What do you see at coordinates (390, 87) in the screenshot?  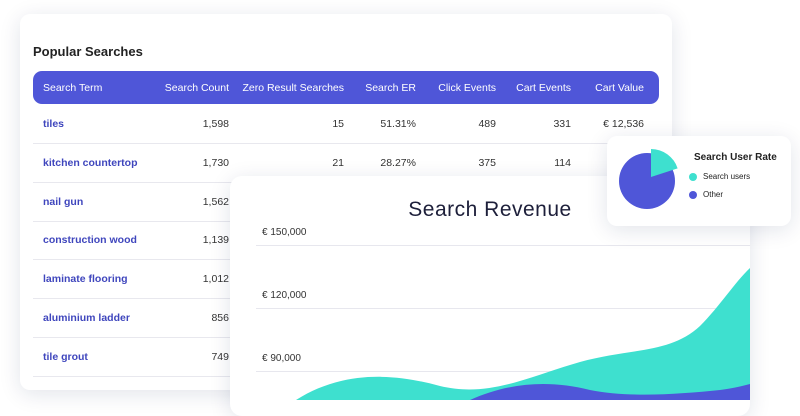 I see `column-header-search-er: Search ER` at bounding box center [390, 87].